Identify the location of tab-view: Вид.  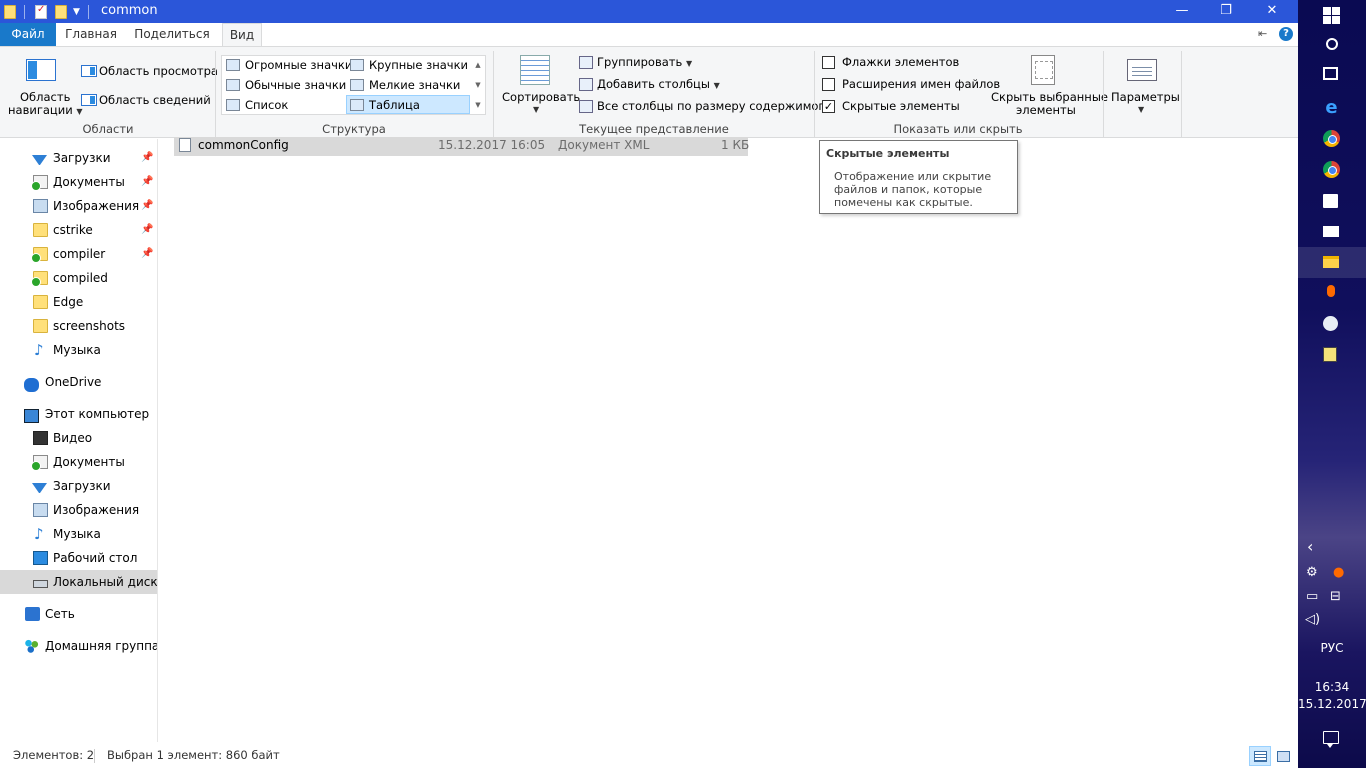
(242, 35).